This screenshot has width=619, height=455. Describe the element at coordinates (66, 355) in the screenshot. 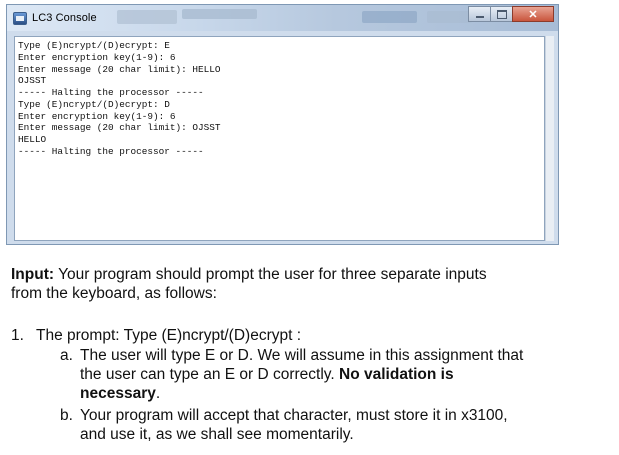

I see `sub-item-a-letter: a.` at that location.